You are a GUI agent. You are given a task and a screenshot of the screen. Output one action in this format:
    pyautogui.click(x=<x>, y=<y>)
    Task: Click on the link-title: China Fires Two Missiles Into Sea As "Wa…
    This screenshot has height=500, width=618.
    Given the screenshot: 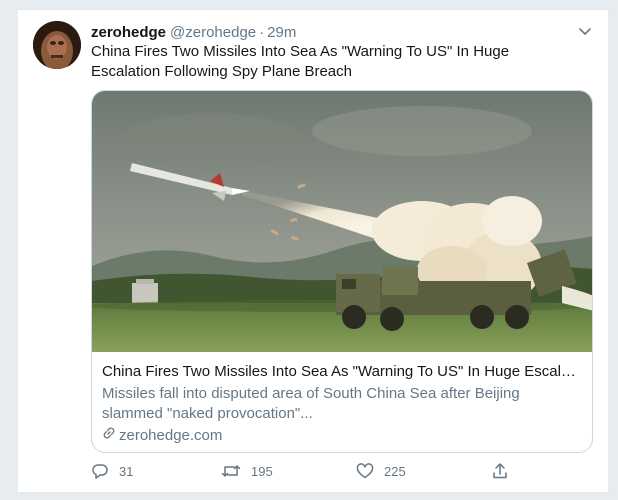 What is the action you would take?
    pyautogui.click(x=342, y=372)
    